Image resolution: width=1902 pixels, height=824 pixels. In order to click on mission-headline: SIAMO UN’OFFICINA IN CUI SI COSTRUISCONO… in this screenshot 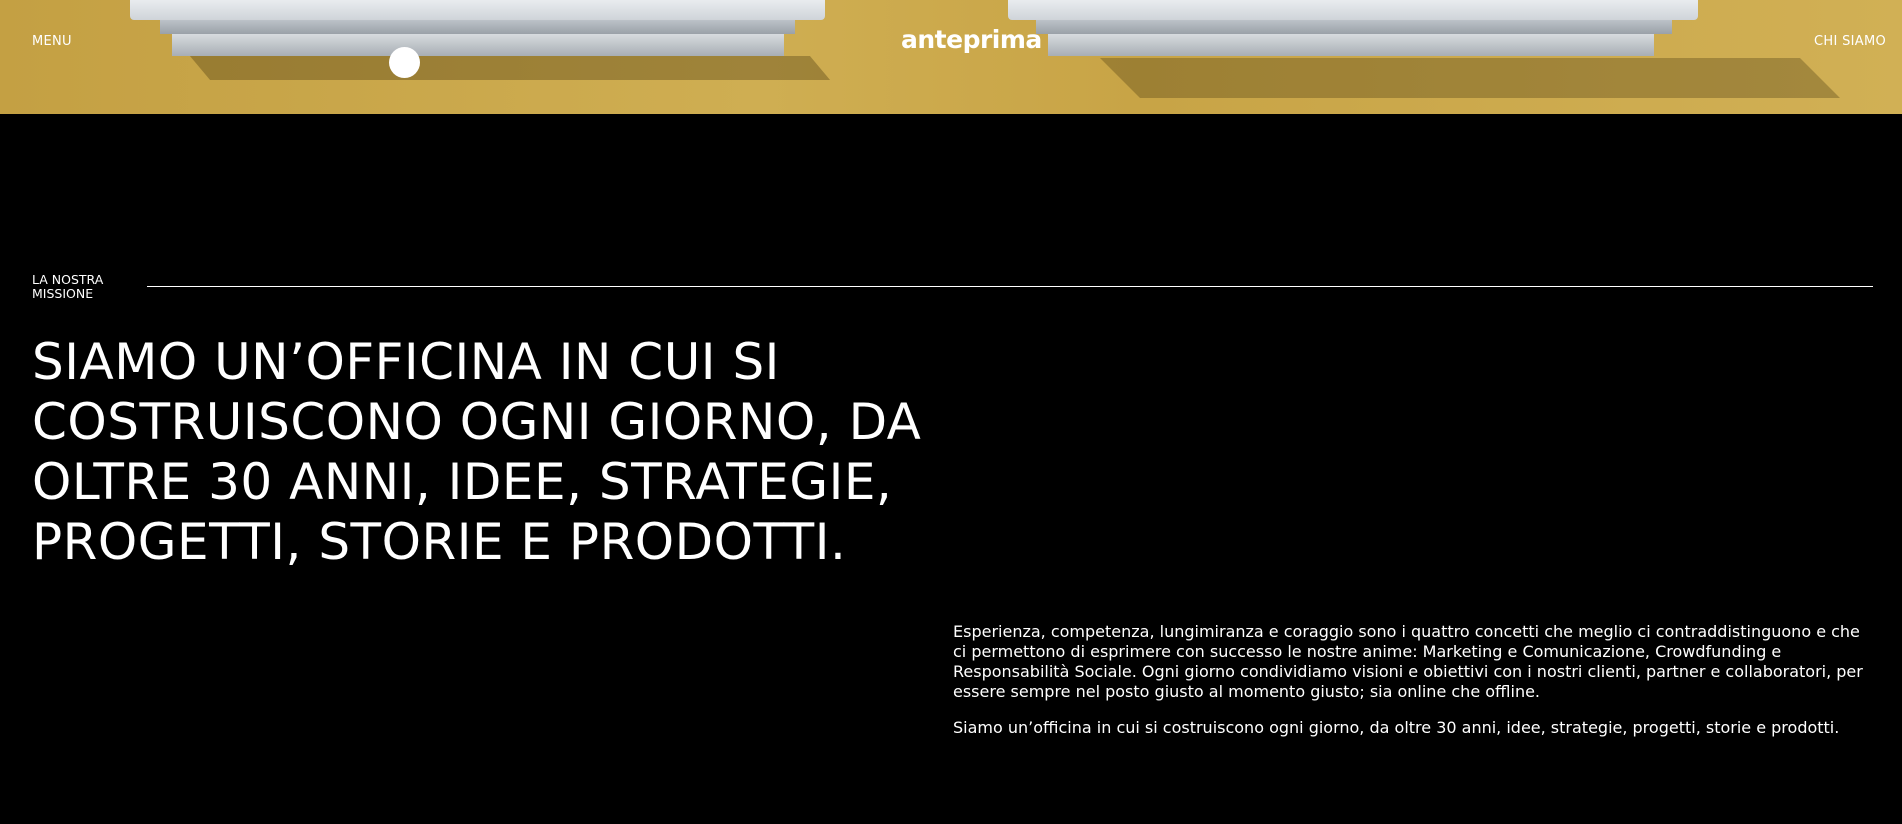, I will do `click(477, 452)`.